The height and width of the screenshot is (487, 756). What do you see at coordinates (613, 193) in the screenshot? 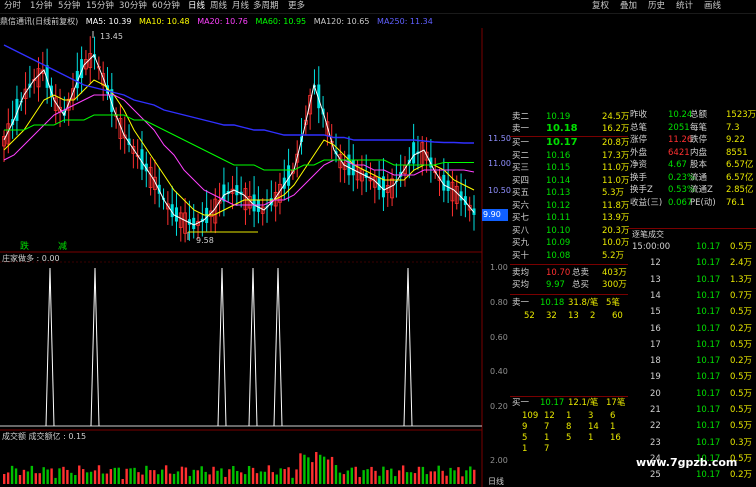
I see `bid-volume: 5.3万` at bounding box center [613, 193].